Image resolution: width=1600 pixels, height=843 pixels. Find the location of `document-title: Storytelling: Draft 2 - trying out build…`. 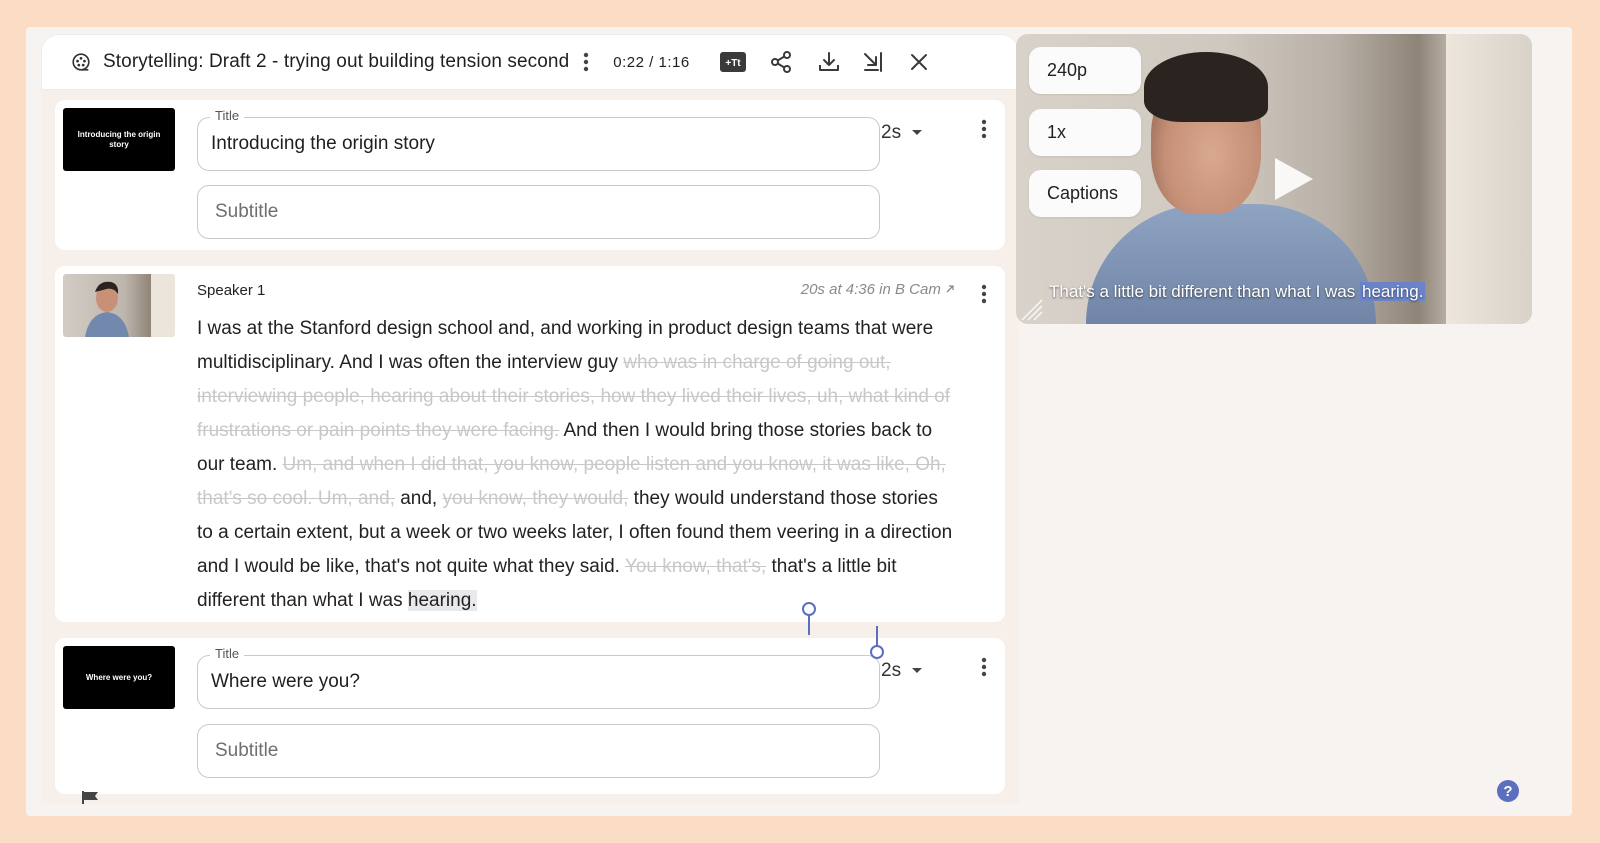

document-title: Storytelling: Draft 2 - trying out build… is located at coordinates (336, 62).